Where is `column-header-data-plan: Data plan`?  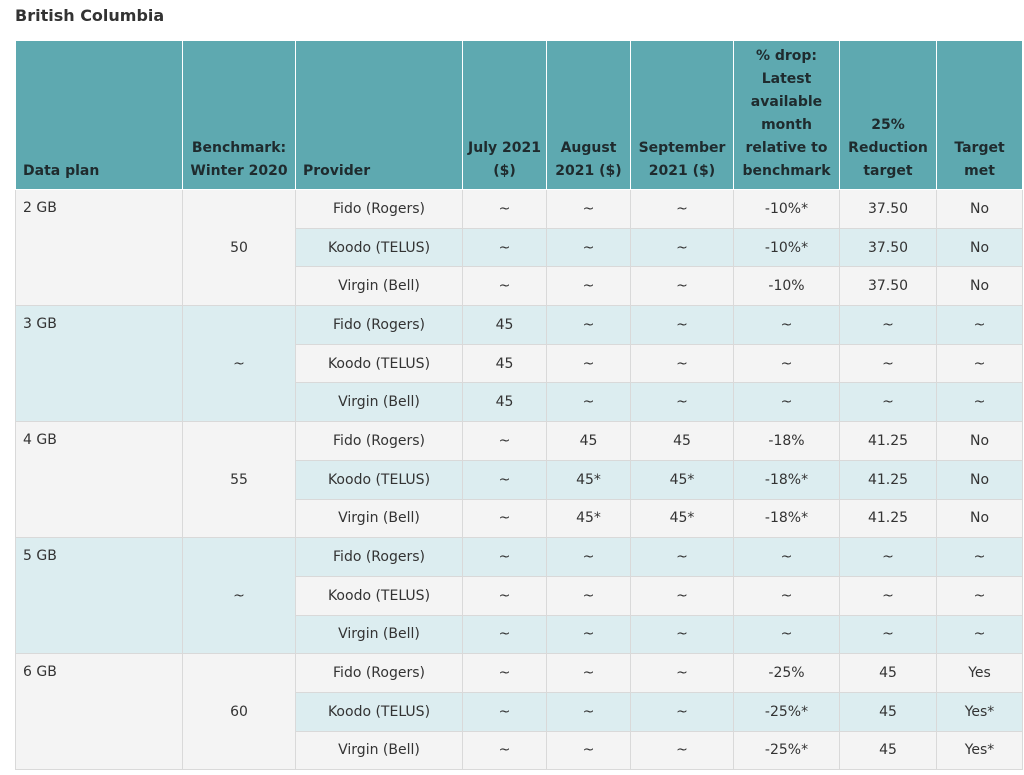
column-header-data-plan: Data plan is located at coordinates (99, 115).